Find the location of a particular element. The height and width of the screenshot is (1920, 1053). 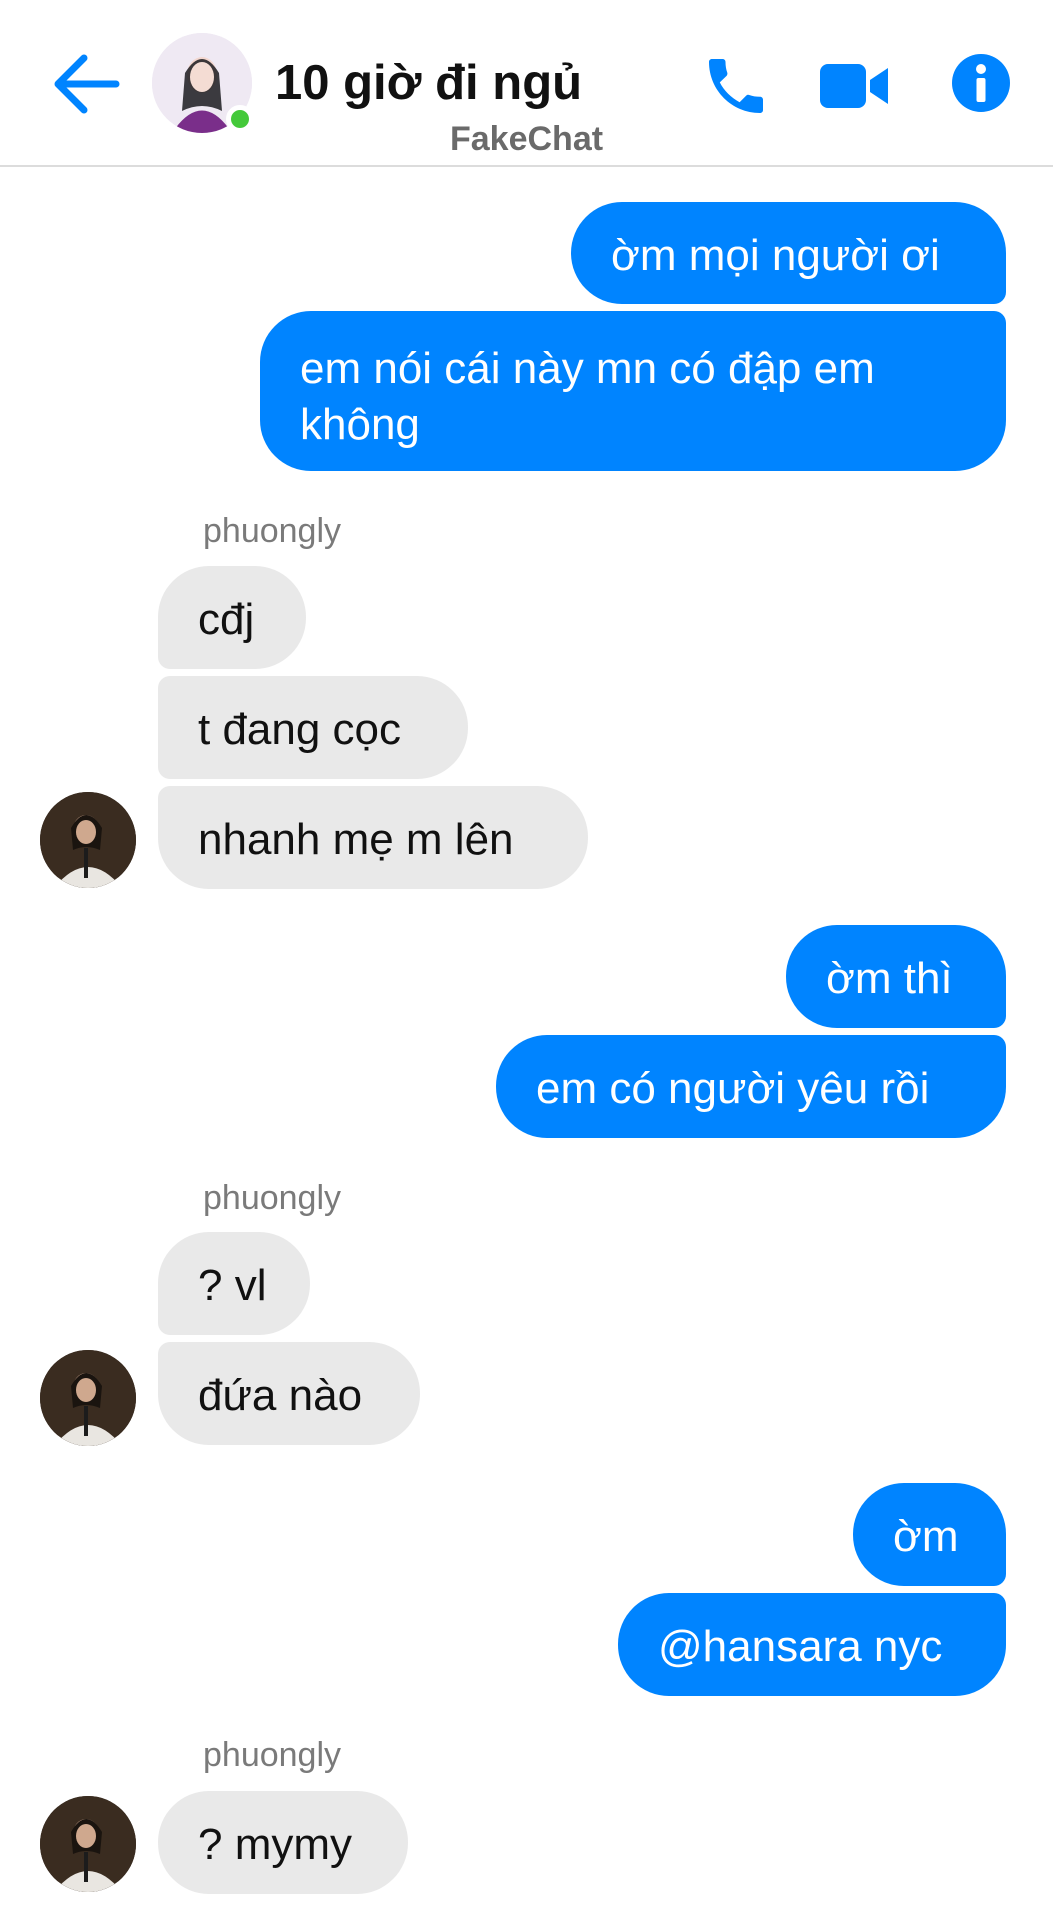

online-status-dot is located at coordinates (240, 119).